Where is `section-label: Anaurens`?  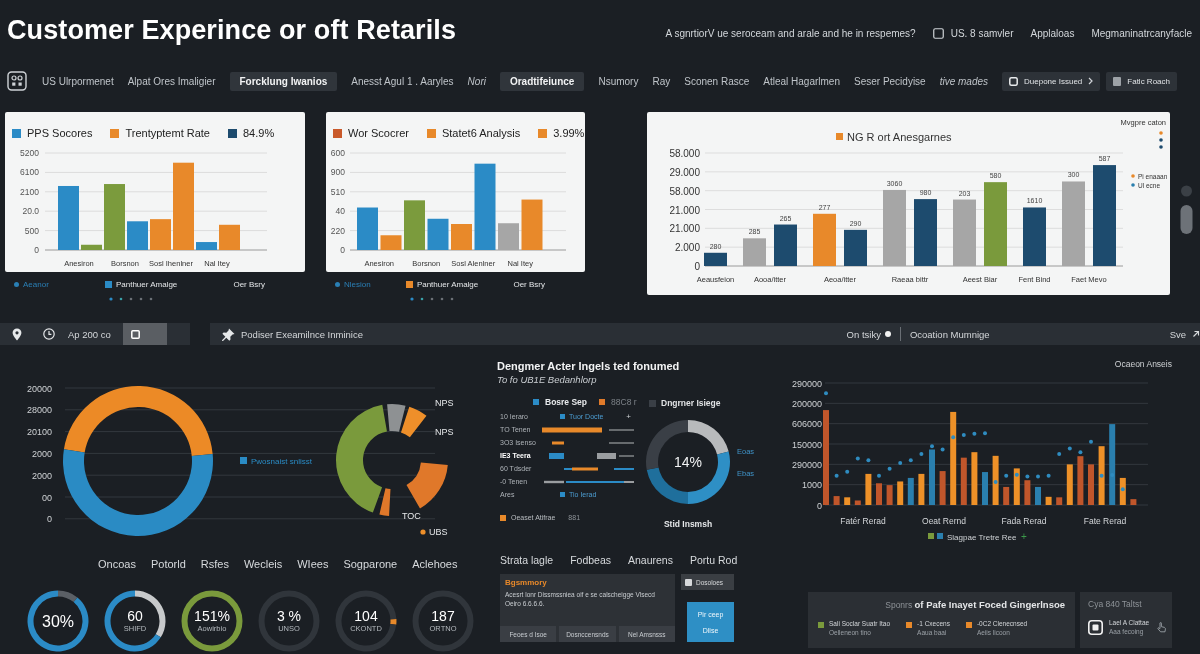 section-label: Anaurens is located at coordinates (650, 560).